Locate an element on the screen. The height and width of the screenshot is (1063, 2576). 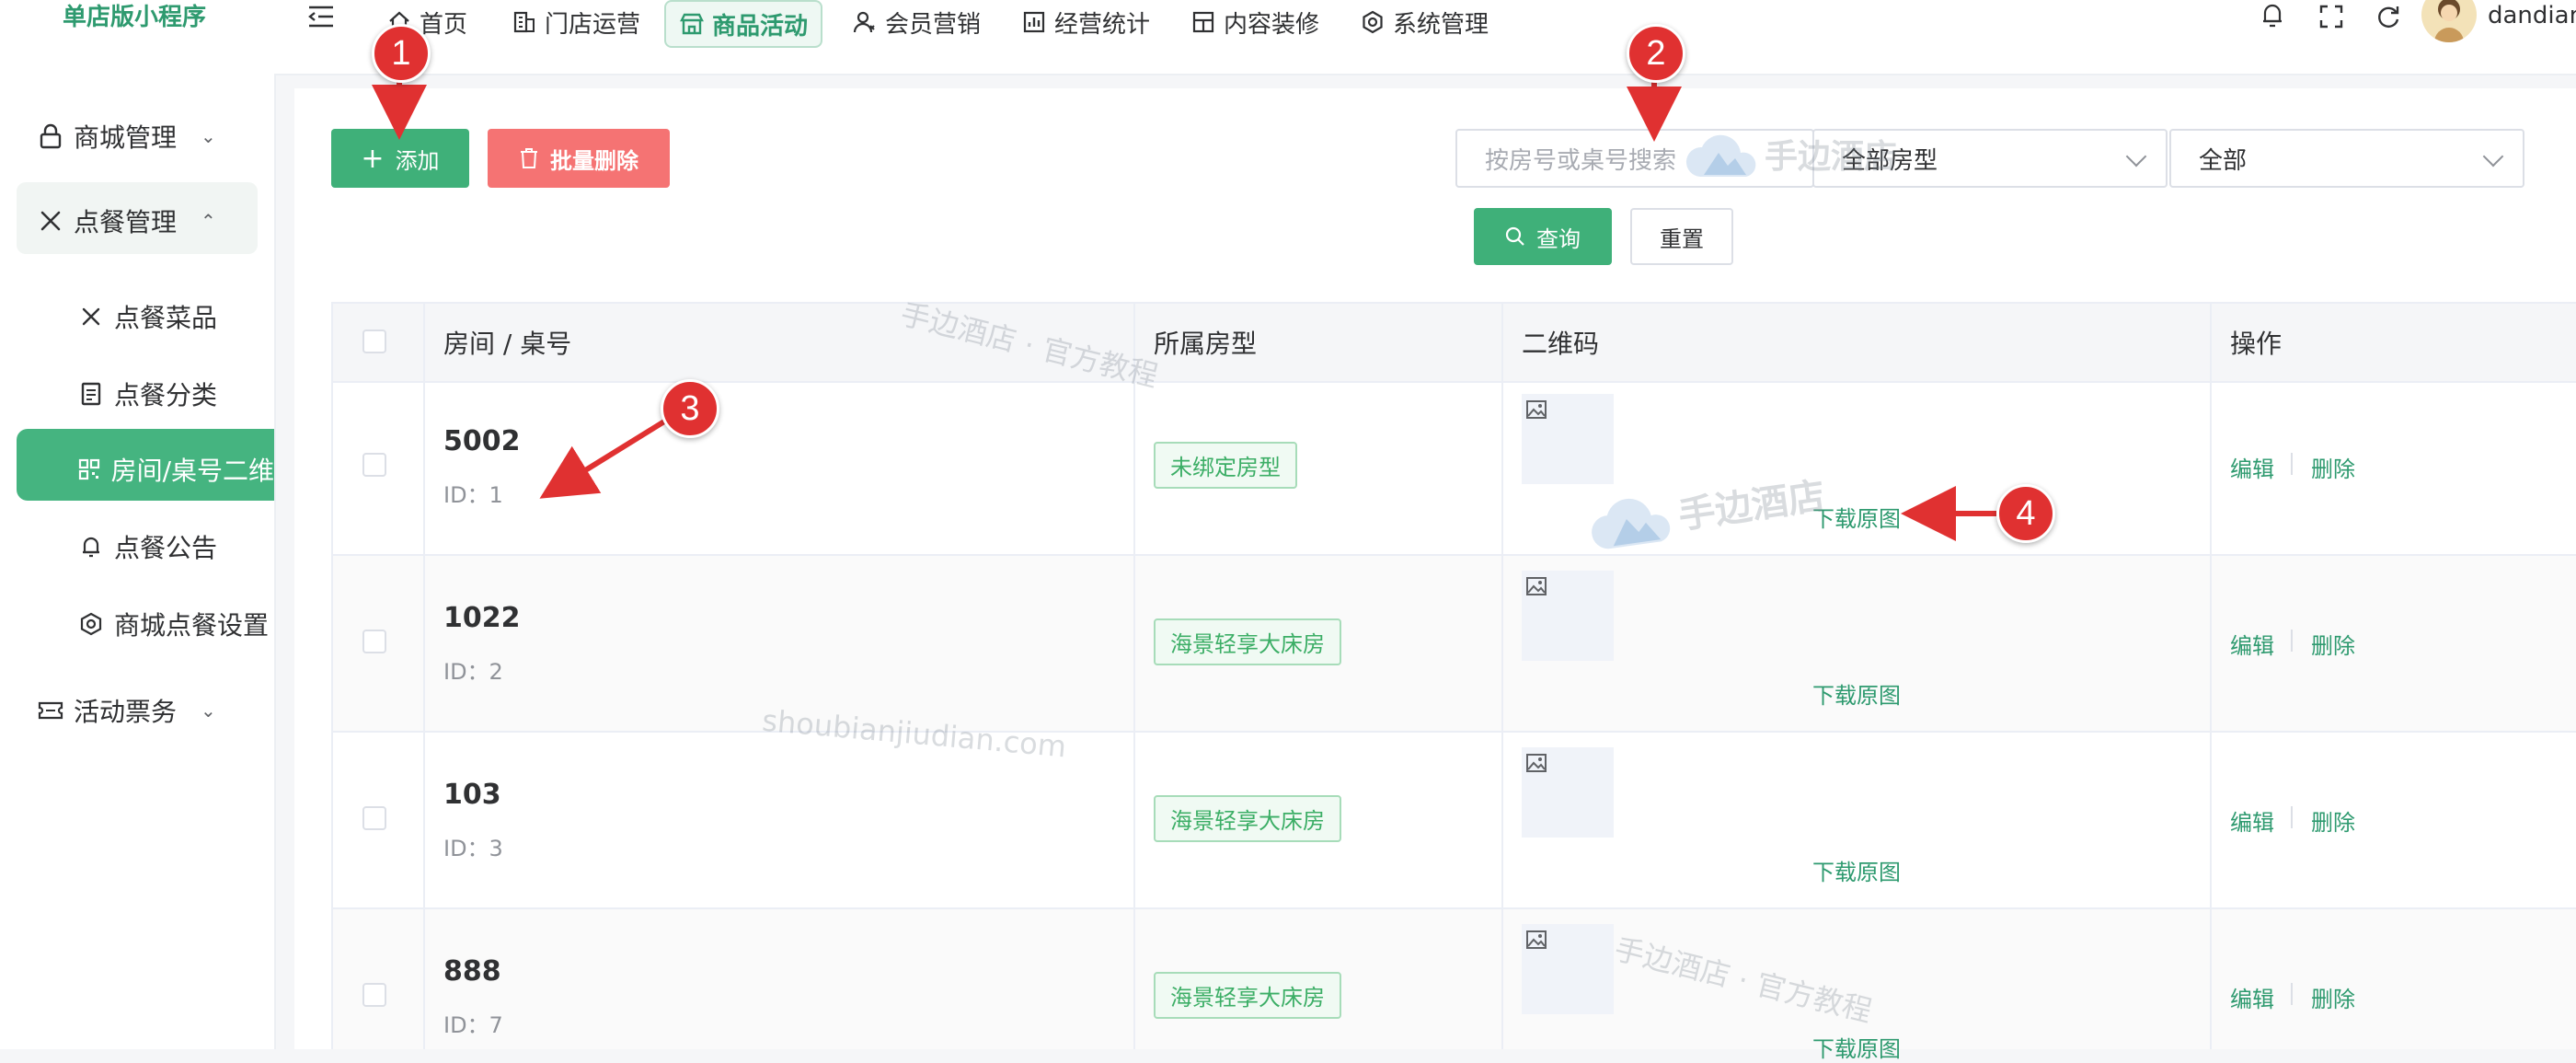
annotation-marker: 1 is located at coordinates (401, 53).